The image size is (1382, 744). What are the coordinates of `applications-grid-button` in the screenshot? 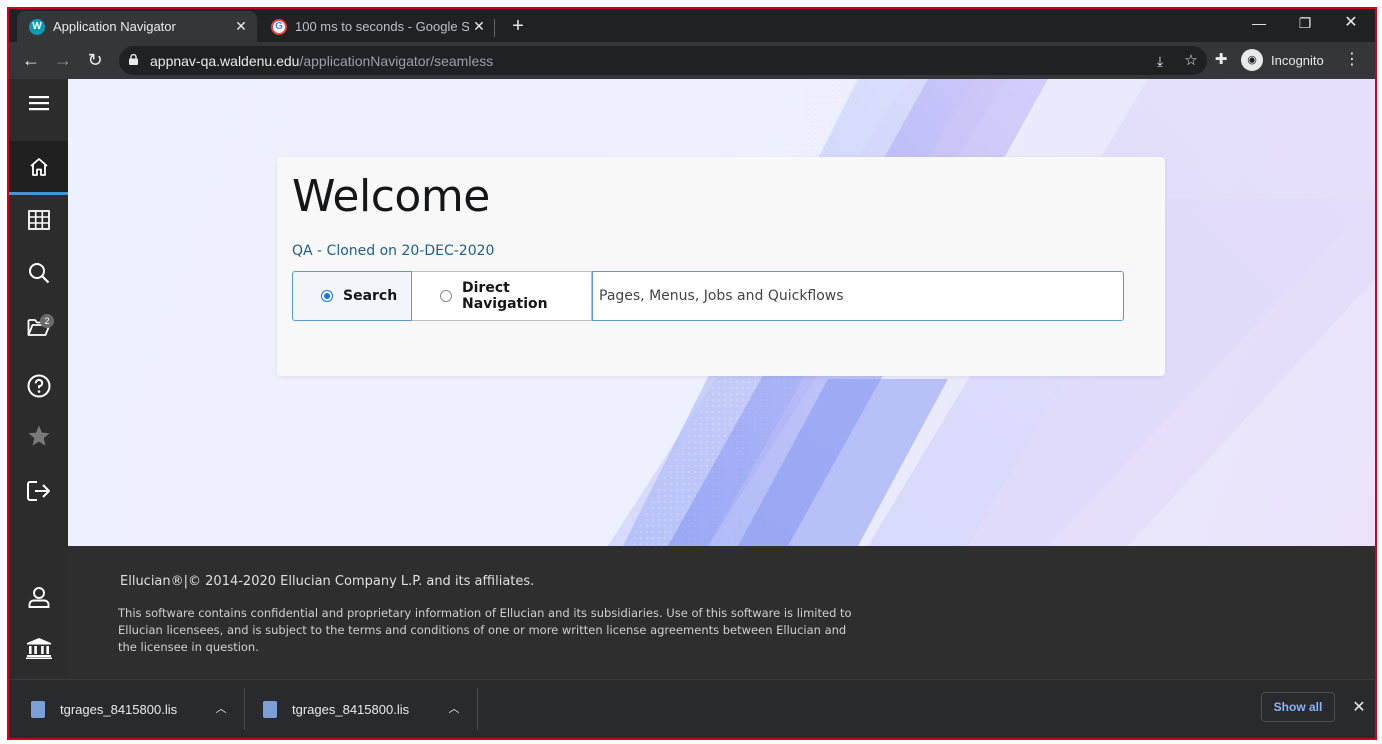 It's located at (38, 220).